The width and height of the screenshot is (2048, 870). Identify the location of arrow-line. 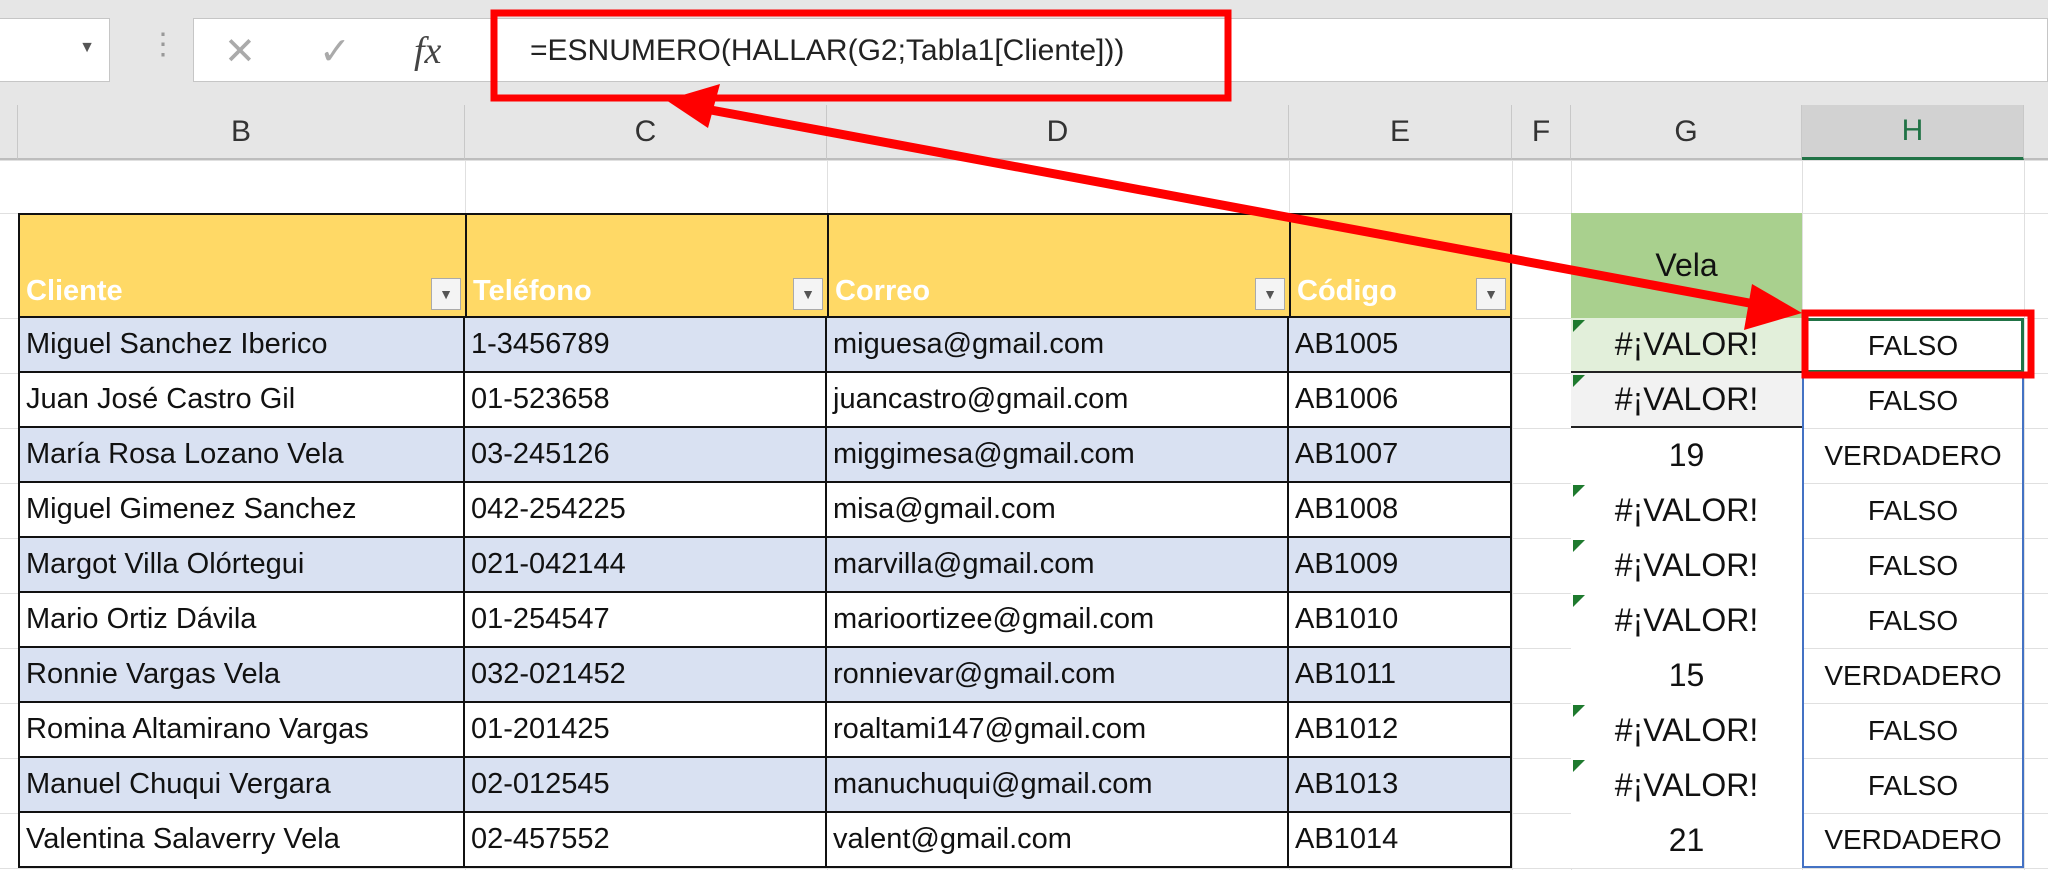
(1230, 206).